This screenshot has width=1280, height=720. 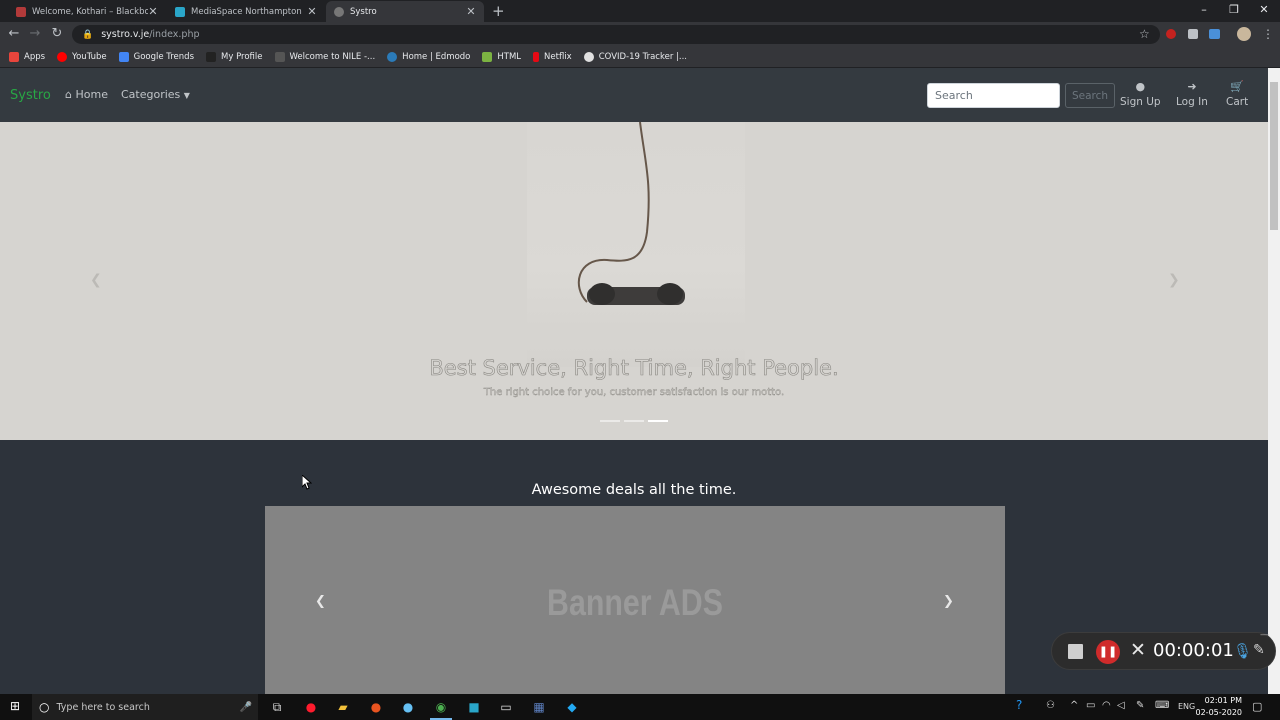 What do you see at coordinates (572, 707) in the screenshot?
I see `vscode-icon: ◆` at bounding box center [572, 707].